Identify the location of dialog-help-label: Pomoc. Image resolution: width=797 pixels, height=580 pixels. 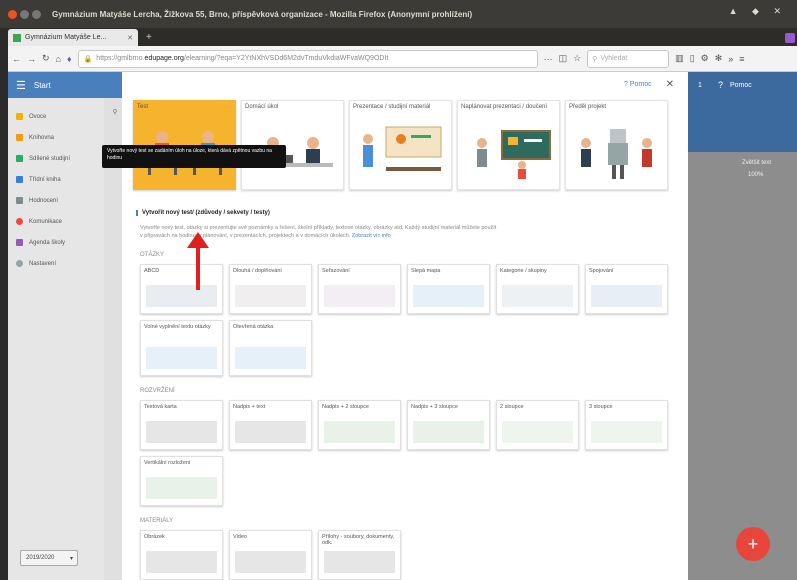
(640, 84).